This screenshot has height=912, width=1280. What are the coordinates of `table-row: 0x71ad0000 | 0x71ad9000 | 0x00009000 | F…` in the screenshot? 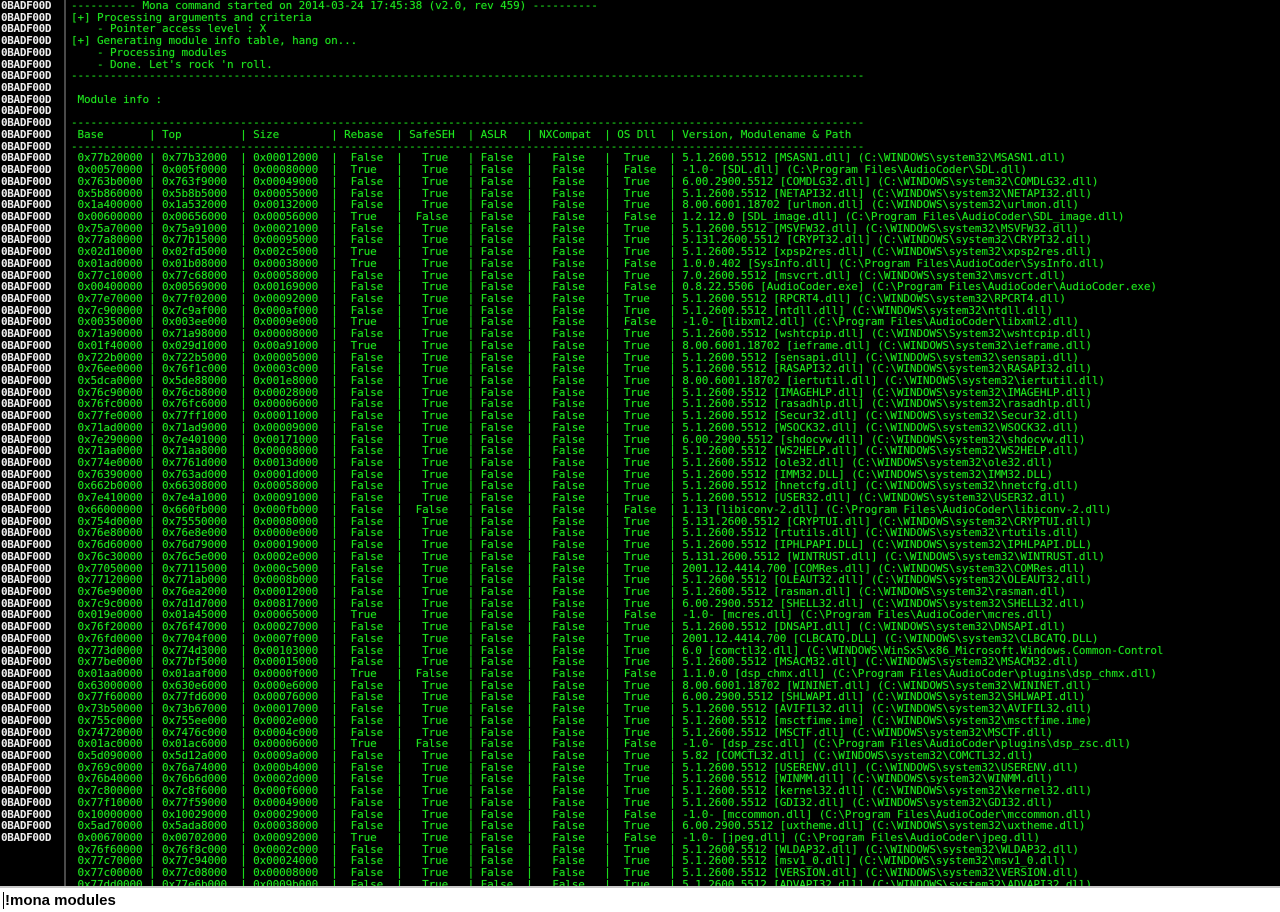 It's located at (575, 427).